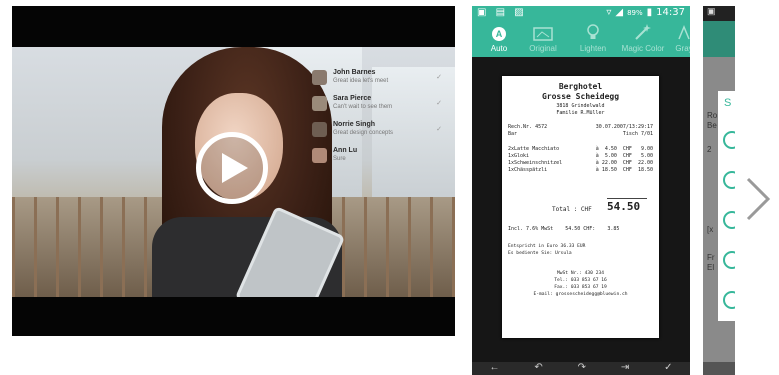  I want to click on play-button, so click(232, 168).